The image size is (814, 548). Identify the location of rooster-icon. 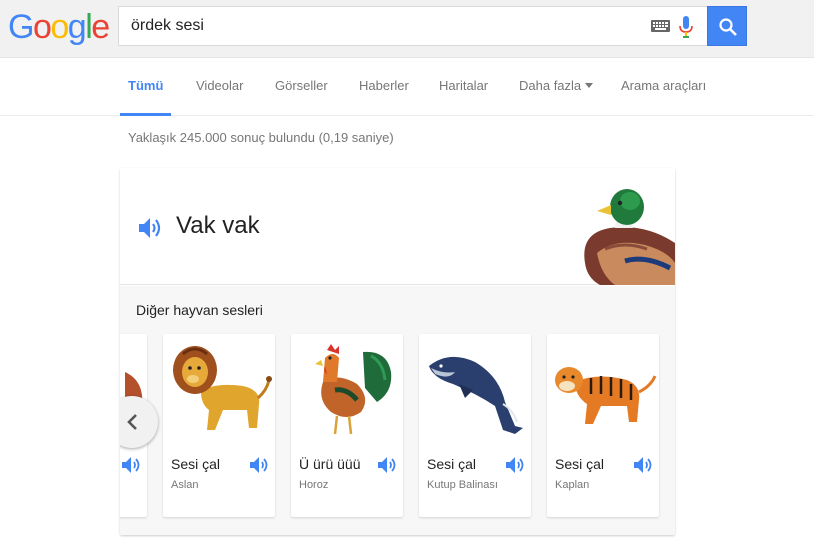
(353, 389).